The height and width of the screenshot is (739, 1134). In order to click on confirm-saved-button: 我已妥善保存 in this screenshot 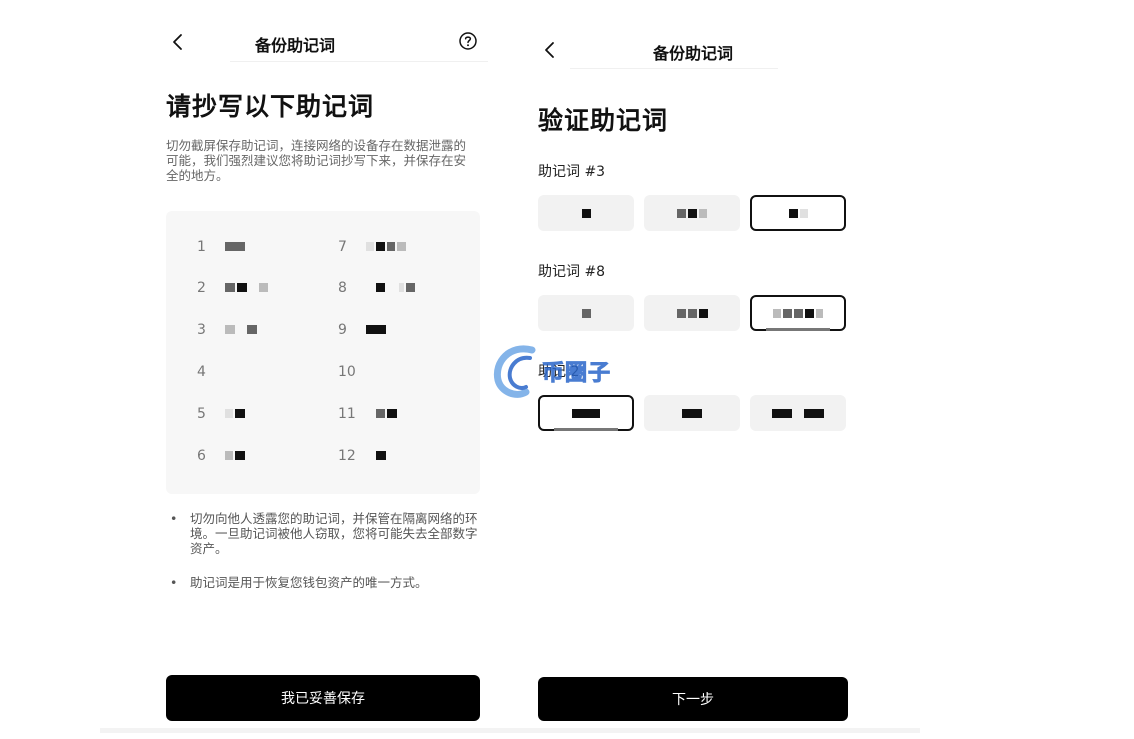, I will do `click(323, 698)`.